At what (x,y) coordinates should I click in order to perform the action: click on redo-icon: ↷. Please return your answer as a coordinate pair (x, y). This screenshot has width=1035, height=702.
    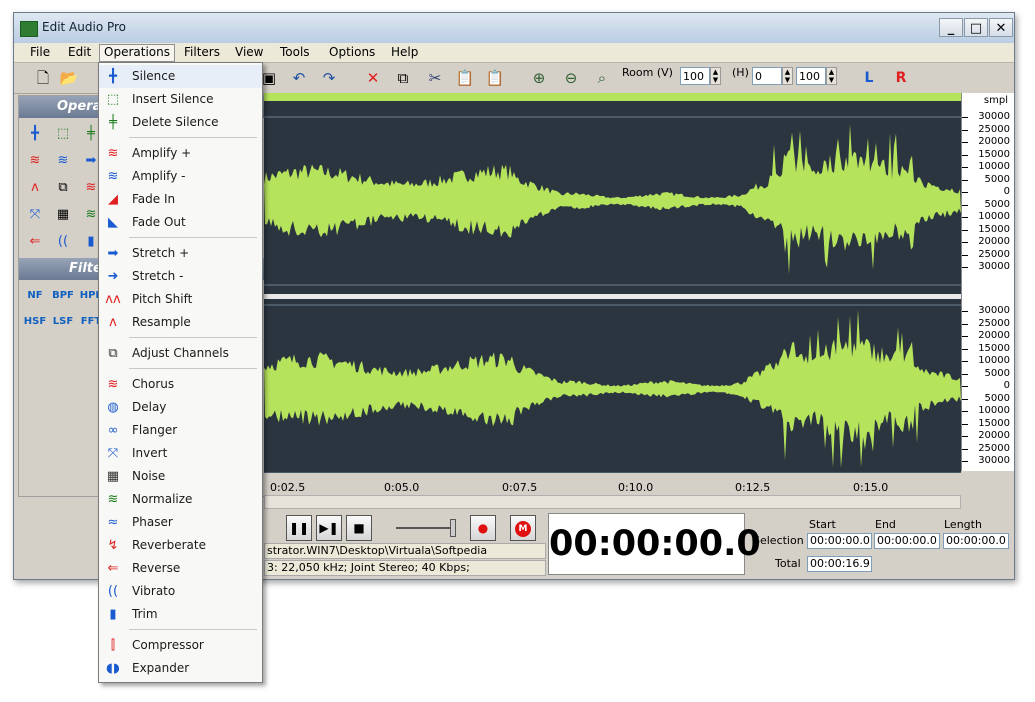
    Looking at the image, I should click on (329, 78).